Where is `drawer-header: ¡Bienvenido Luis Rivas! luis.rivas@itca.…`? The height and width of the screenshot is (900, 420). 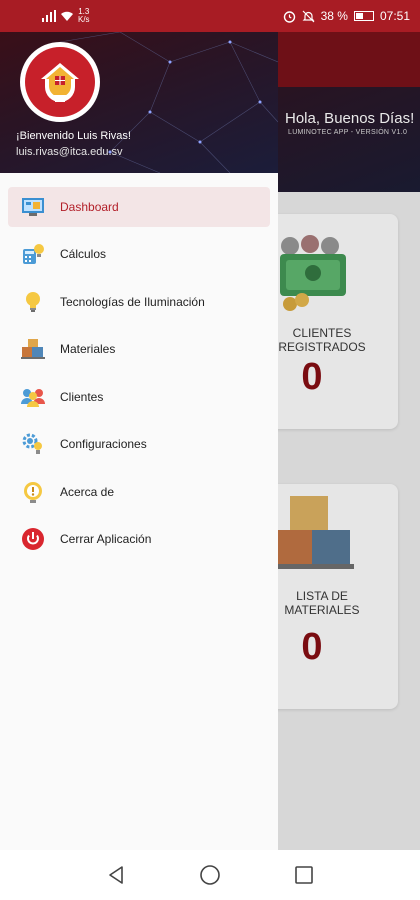 drawer-header: ¡Bienvenido Luis Rivas! luis.rivas@itca.… is located at coordinates (139, 102).